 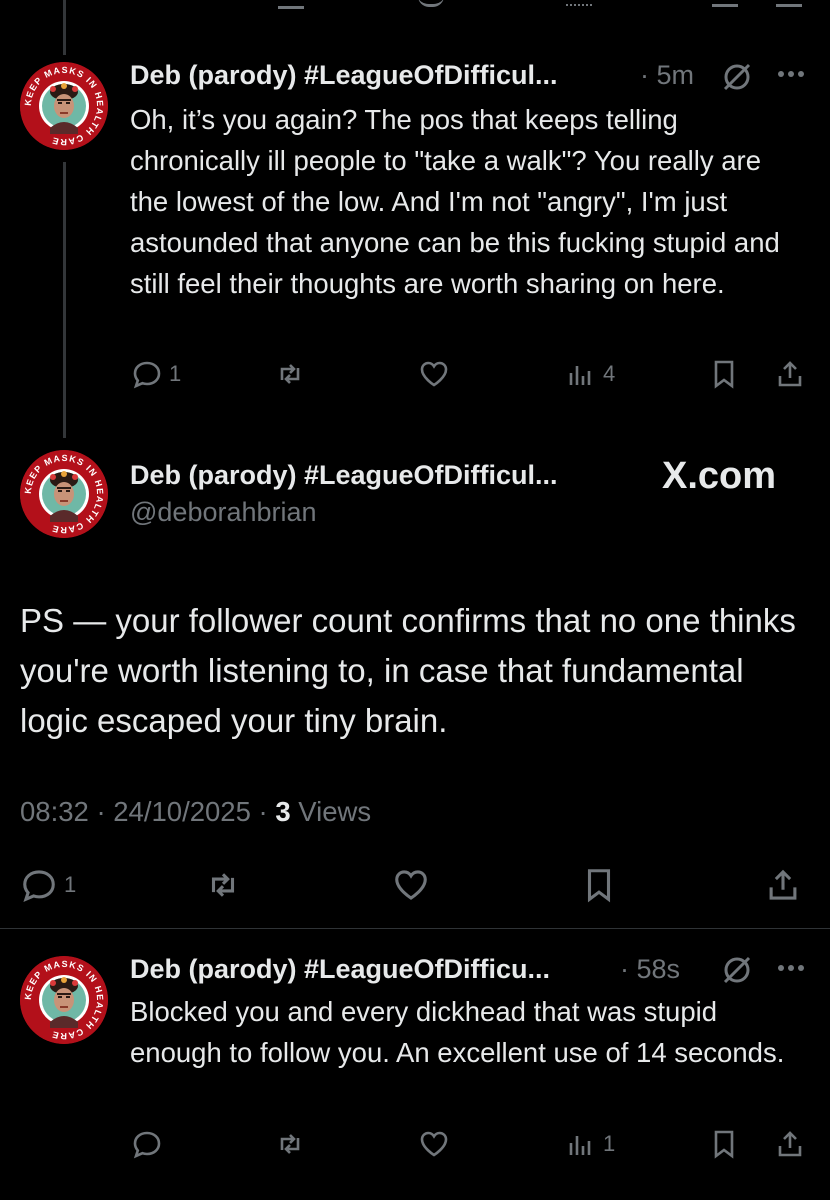 I want to click on reply-button, so click(x=147, y=1144).